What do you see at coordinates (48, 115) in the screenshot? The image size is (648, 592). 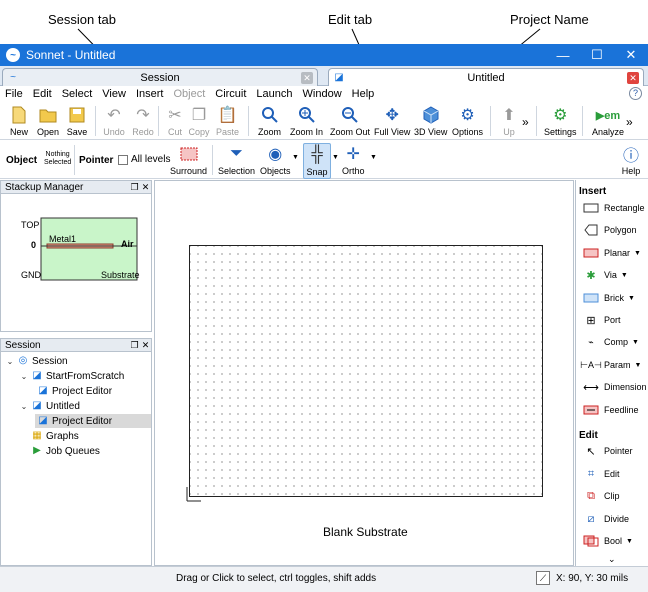 I see `open-folder-icon` at bounding box center [48, 115].